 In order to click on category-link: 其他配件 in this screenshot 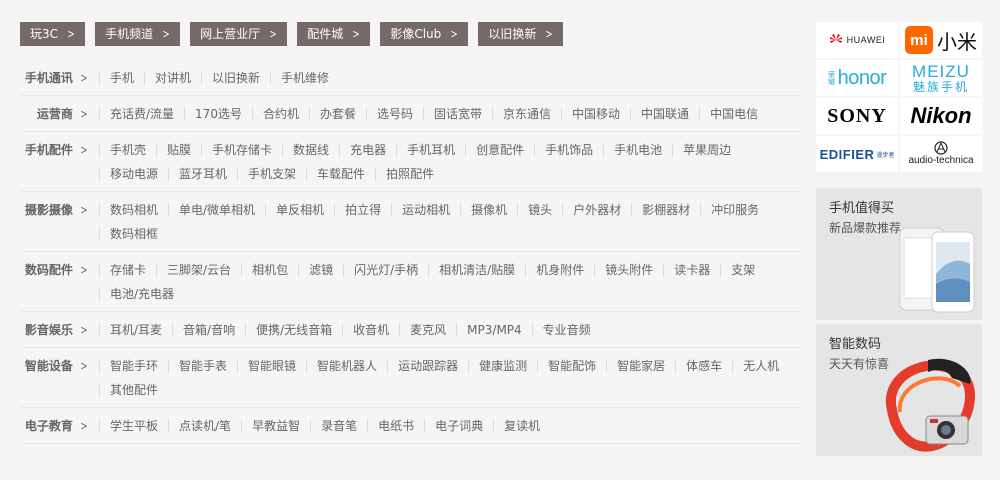, I will do `click(133, 390)`.